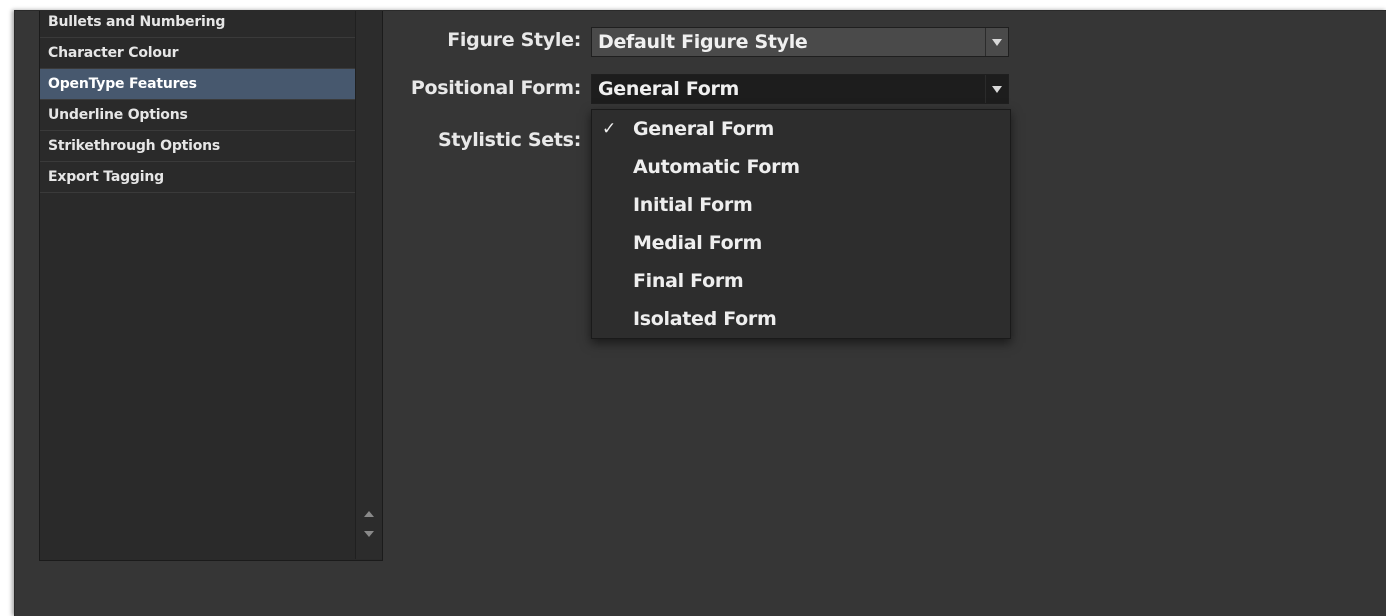 The height and width of the screenshot is (616, 1386). Describe the element at coordinates (369, 514) in the screenshot. I see `scroll-up-icon` at that location.